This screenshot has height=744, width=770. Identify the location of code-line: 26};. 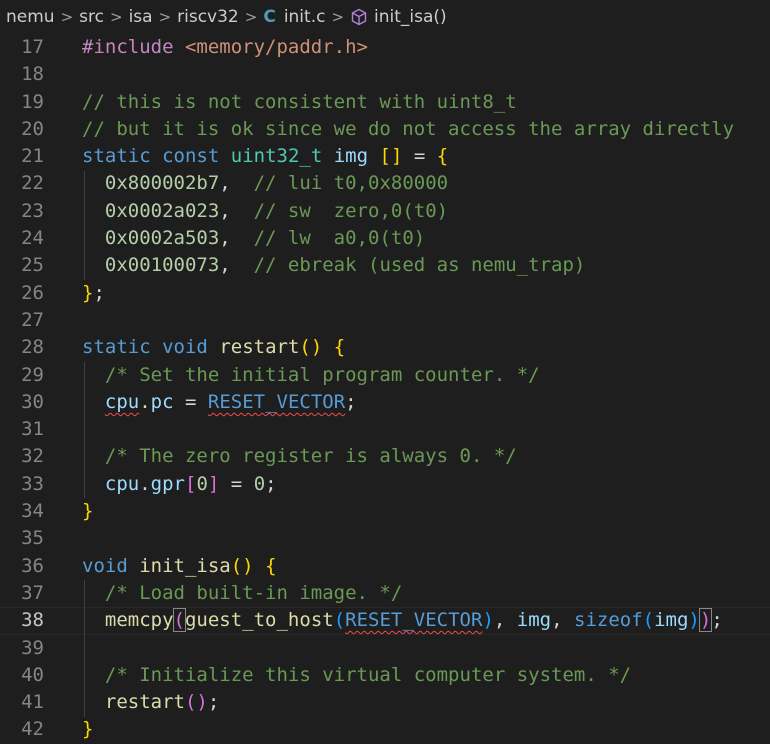
(385, 293).